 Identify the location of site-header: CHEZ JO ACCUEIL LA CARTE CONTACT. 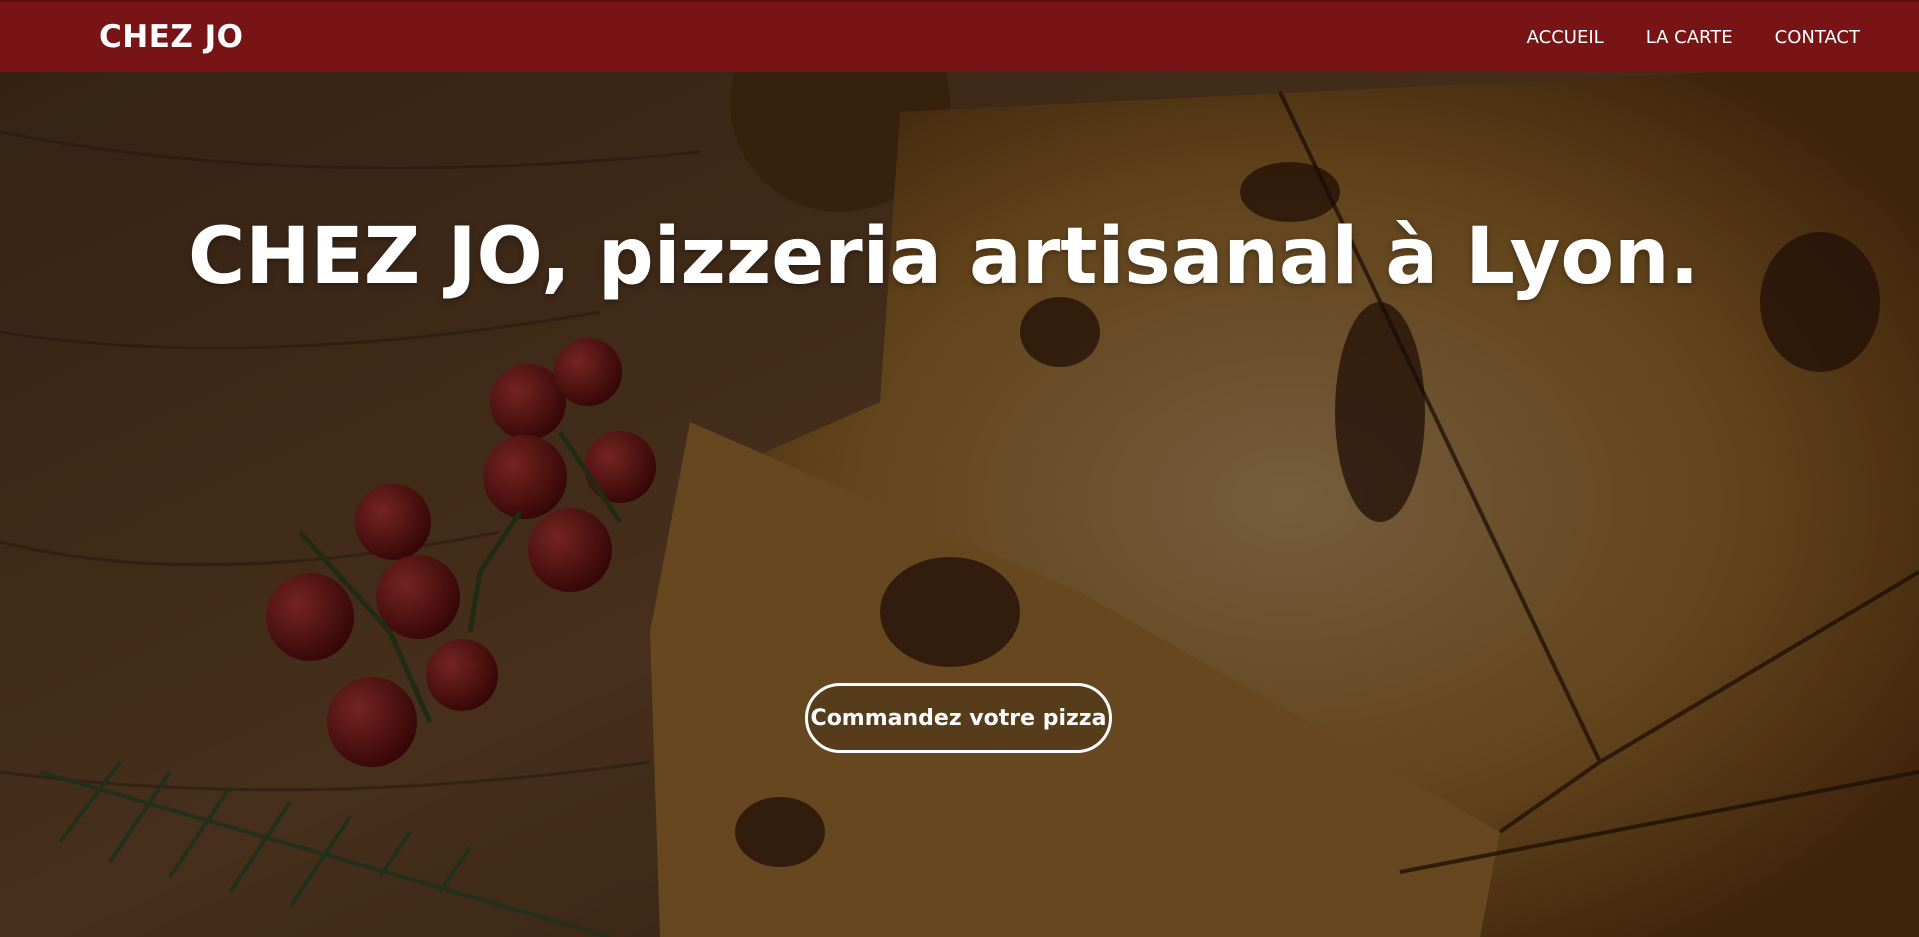
(959, 36).